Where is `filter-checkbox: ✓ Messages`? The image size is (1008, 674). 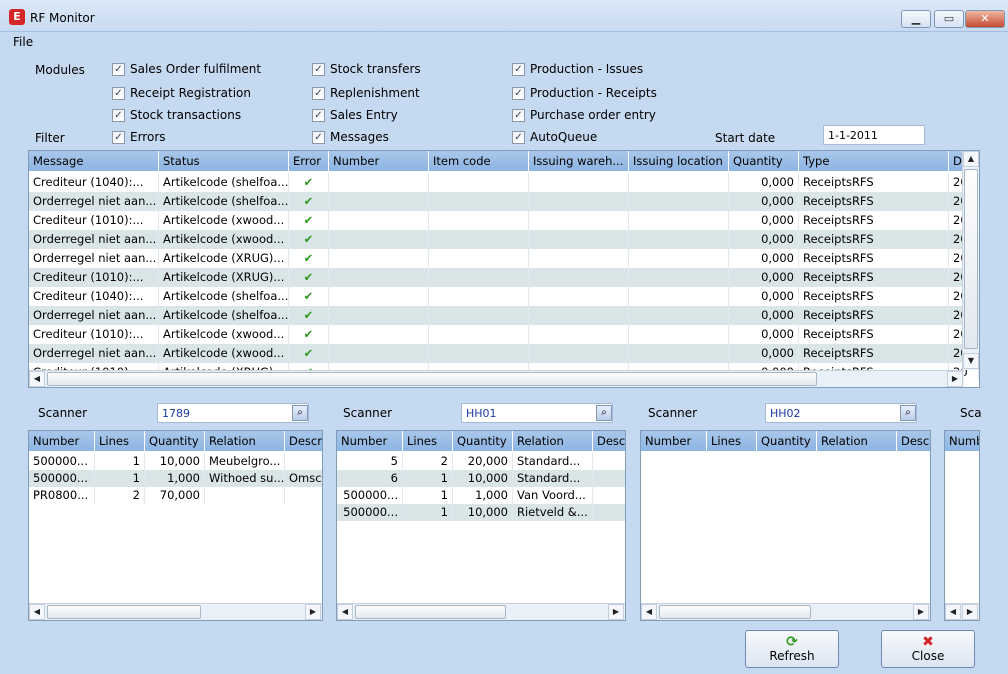
filter-checkbox: ✓ Messages is located at coordinates (350, 137).